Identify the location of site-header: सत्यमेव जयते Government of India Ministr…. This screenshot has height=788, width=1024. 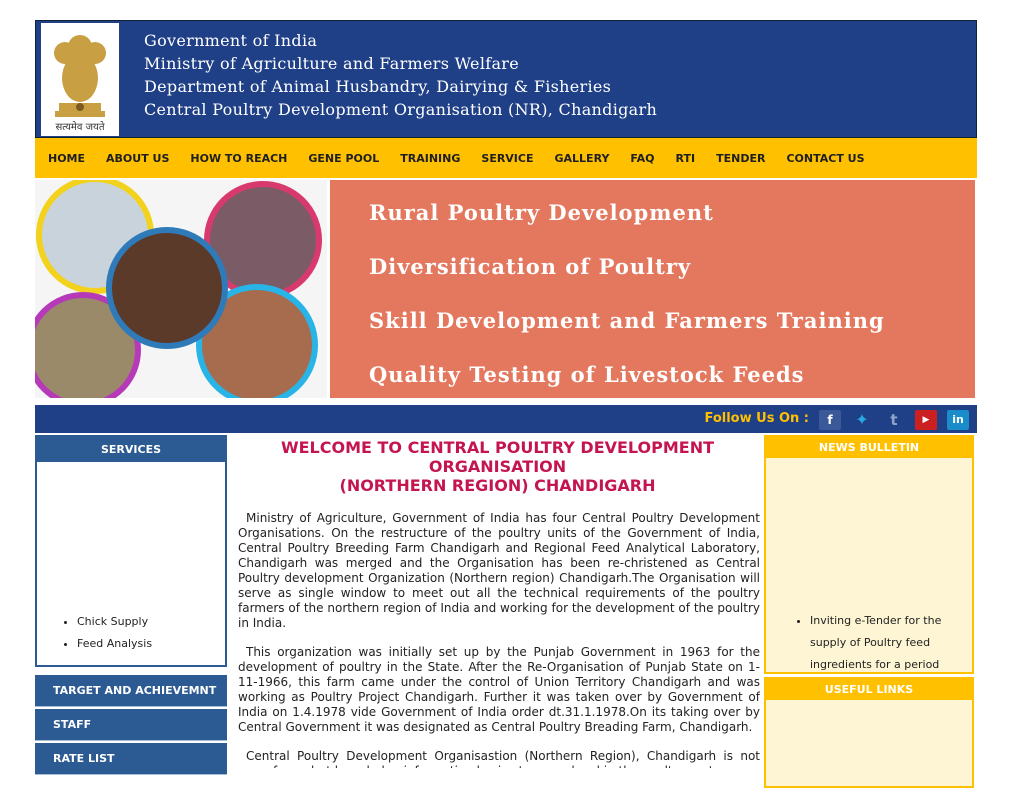
(506, 79).